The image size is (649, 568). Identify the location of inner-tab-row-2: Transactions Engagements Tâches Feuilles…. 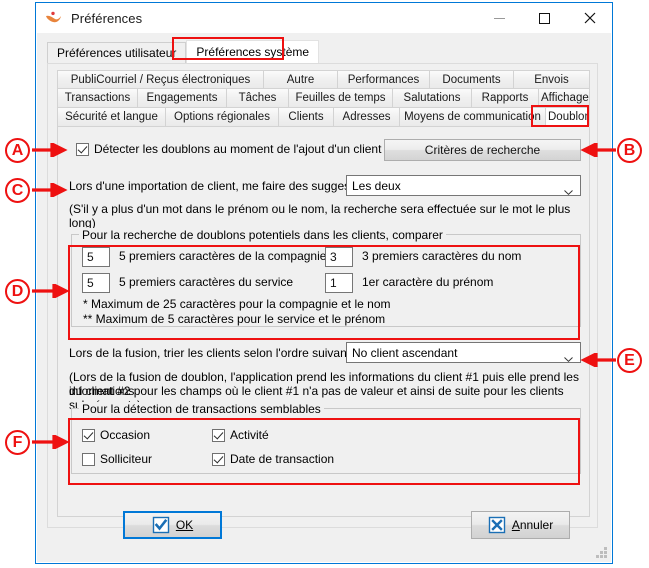
(323, 98).